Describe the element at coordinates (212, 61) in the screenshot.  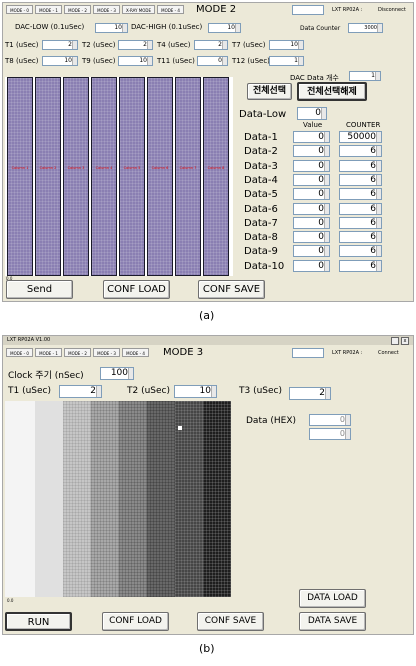
I see `t11-spinner: 0` at that location.